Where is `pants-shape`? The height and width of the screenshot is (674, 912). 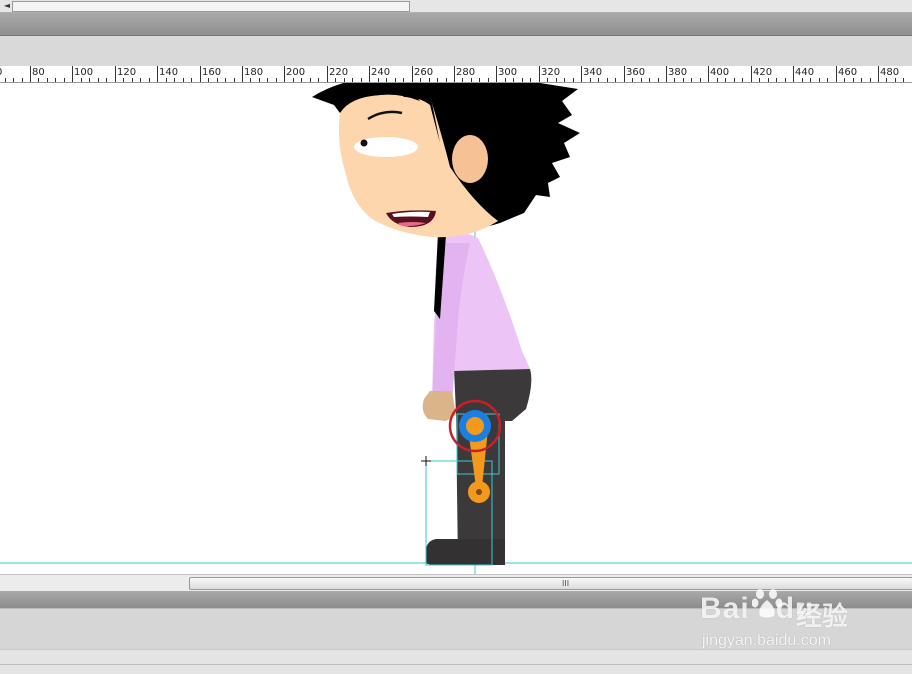
pants-shape is located at coordinates (493, 467).